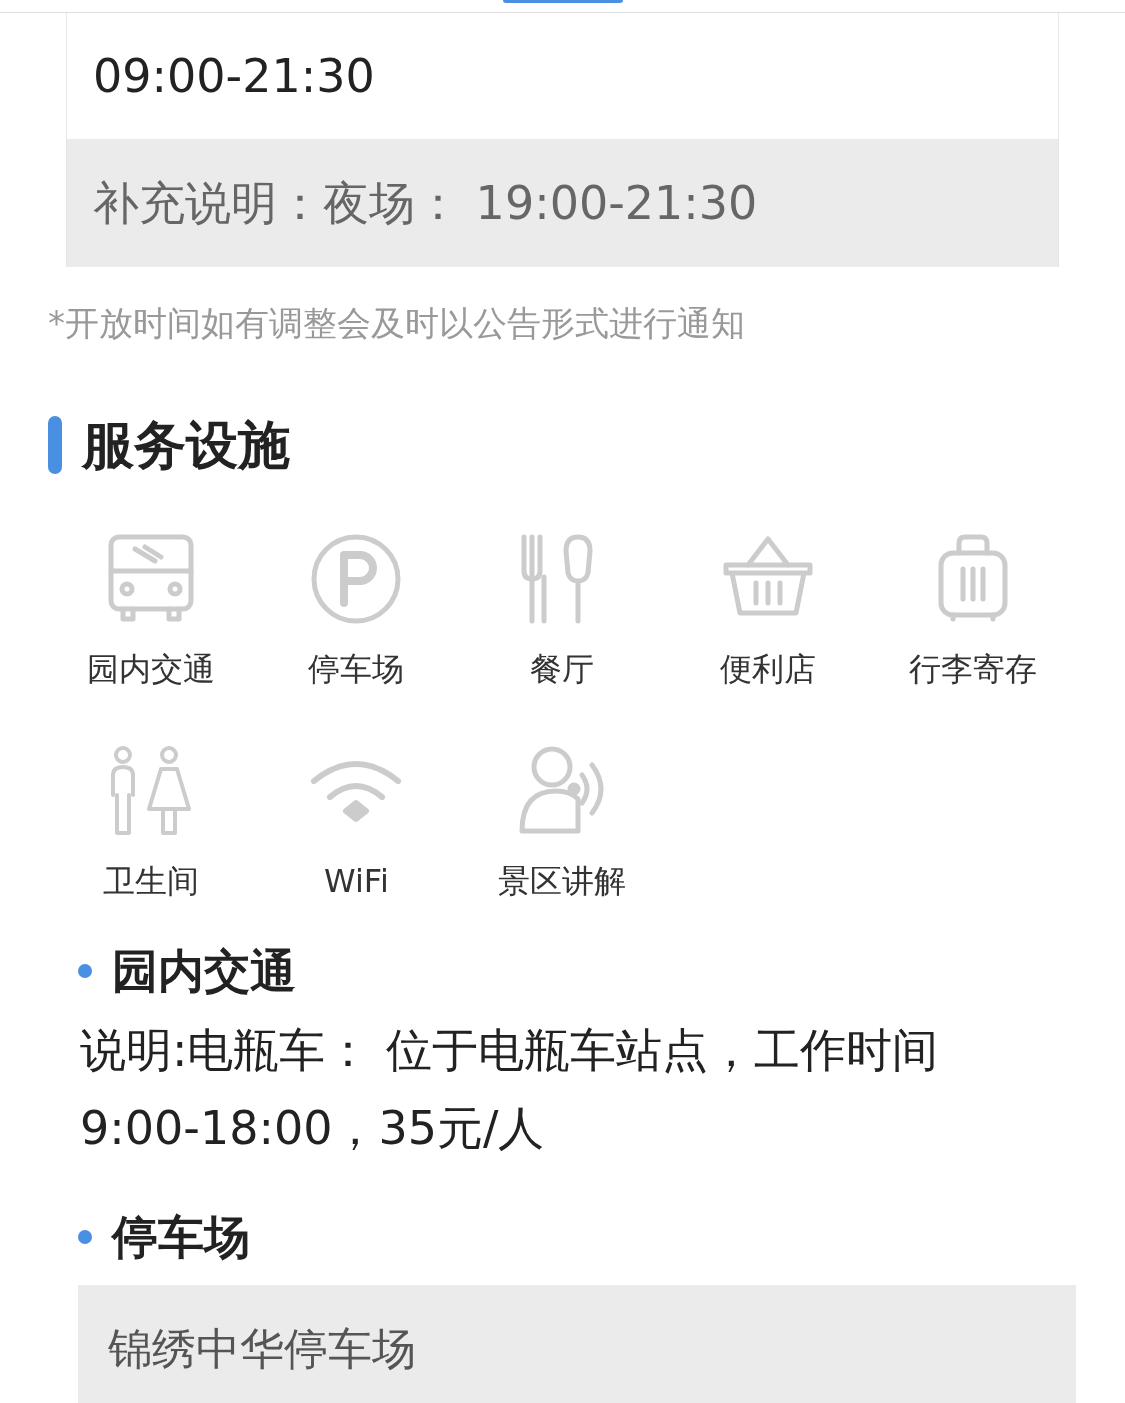  What do you see at coordinates (562, 203) in the screenshot?
I see `supplement-note: 补充说明：夜场： 19:00-21:30` at bounding box center [562, 203].